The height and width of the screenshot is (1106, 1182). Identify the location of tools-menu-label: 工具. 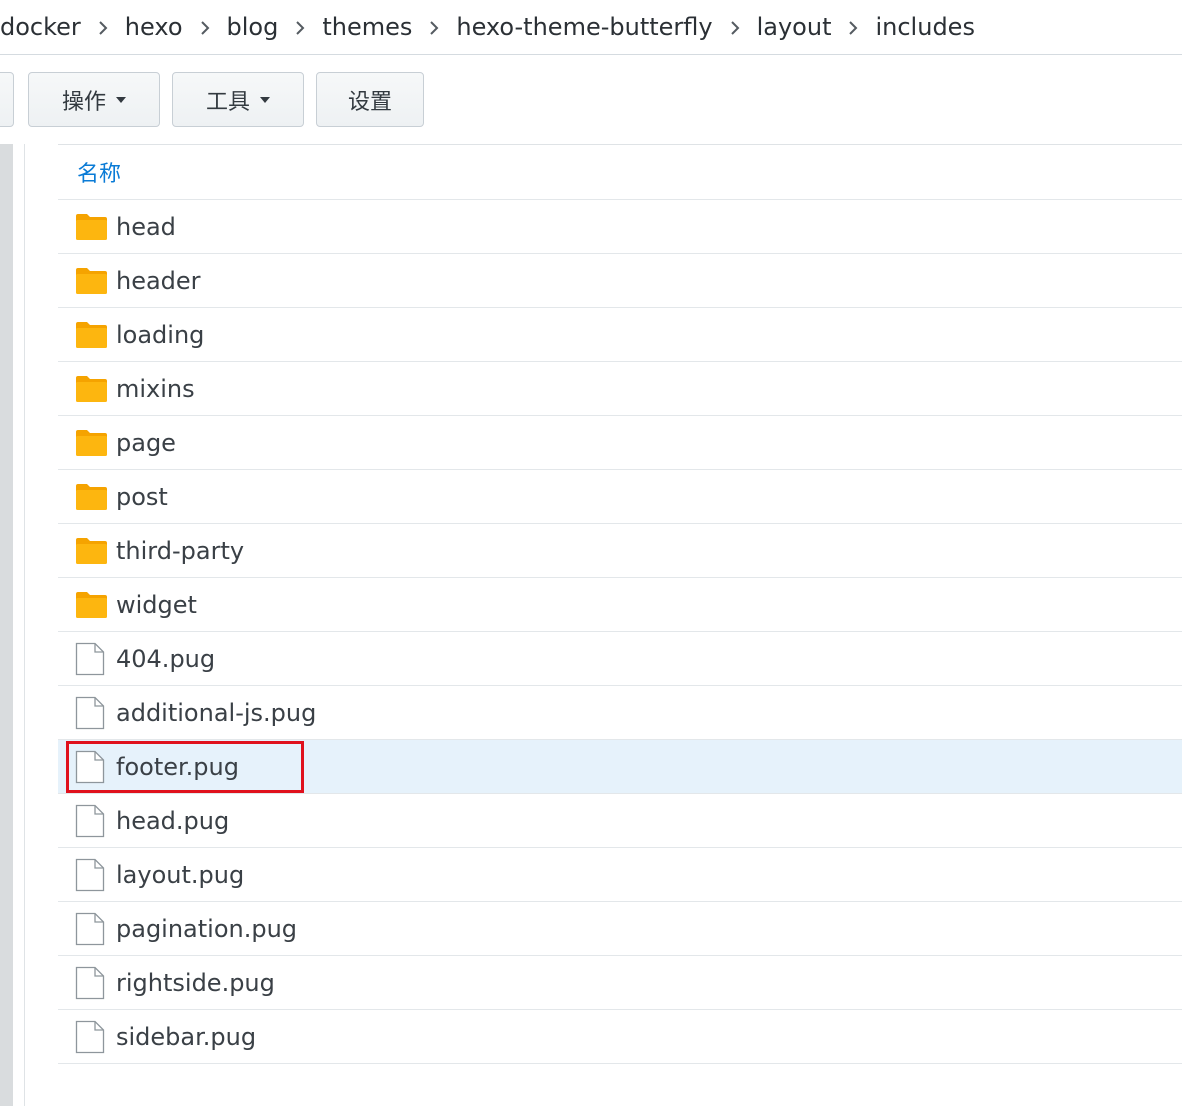
(227, 102).